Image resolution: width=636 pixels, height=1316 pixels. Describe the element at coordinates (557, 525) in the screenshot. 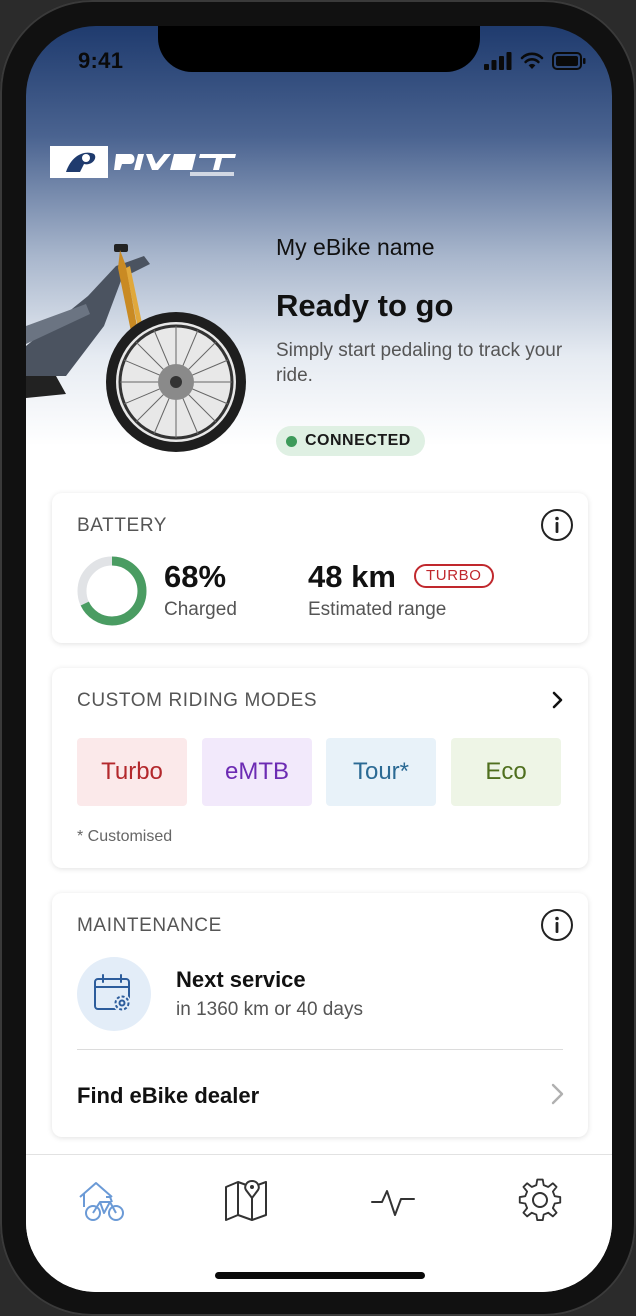

I see `battery-info-icon` at that location.